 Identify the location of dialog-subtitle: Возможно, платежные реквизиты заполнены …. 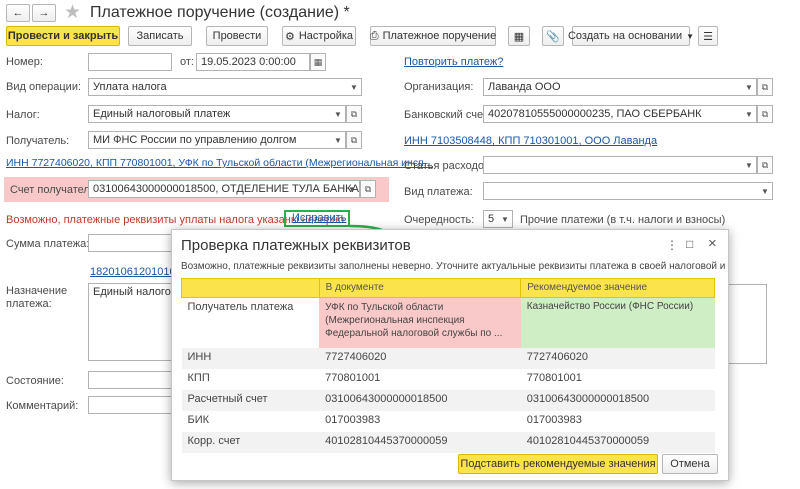
(453, 266).